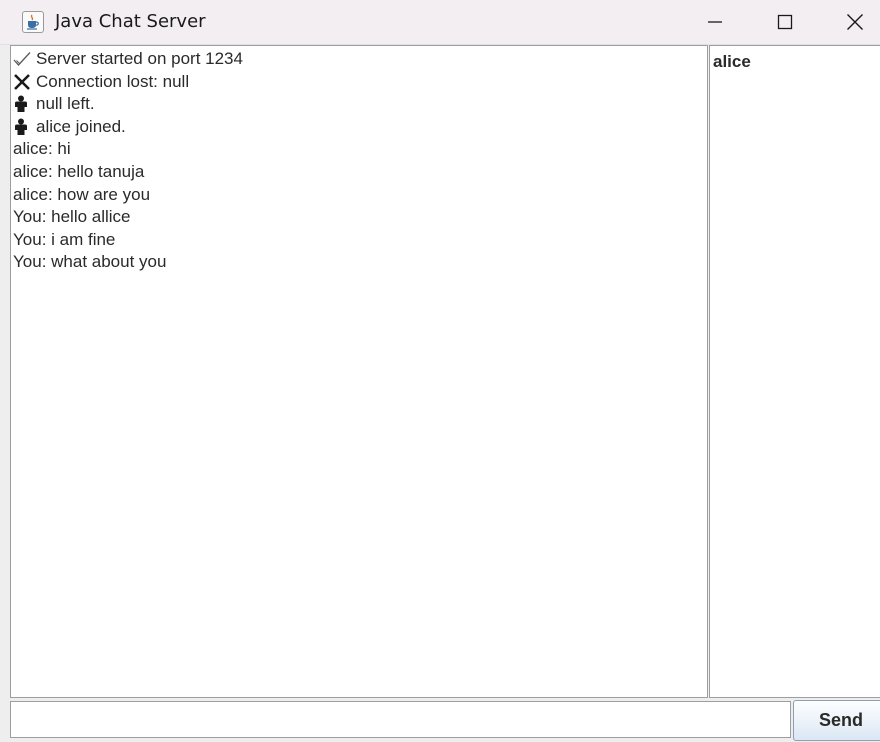  I want to click on message-text: alice: hello tanuja, so click(79, 171).